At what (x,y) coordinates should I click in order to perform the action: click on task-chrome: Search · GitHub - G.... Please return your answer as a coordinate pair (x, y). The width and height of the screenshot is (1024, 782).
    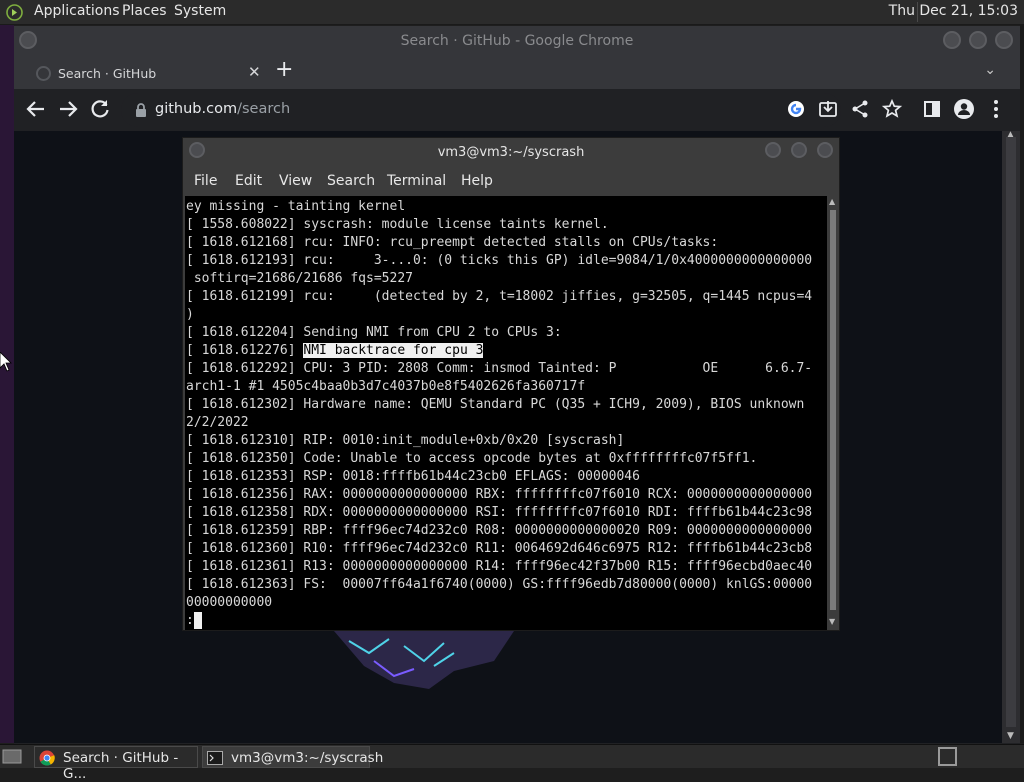
    Looking at the image, I should click on (116, 764).